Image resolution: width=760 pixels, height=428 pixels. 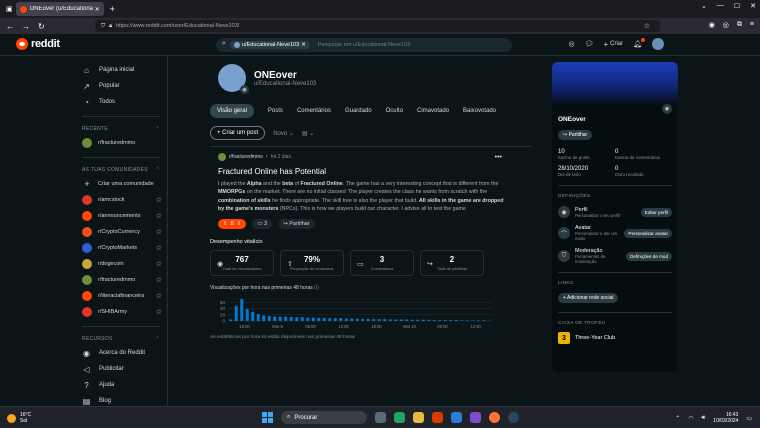 I want to click on sidebar-item-community: r/amcstock ☆, so click(x=122, y=200).